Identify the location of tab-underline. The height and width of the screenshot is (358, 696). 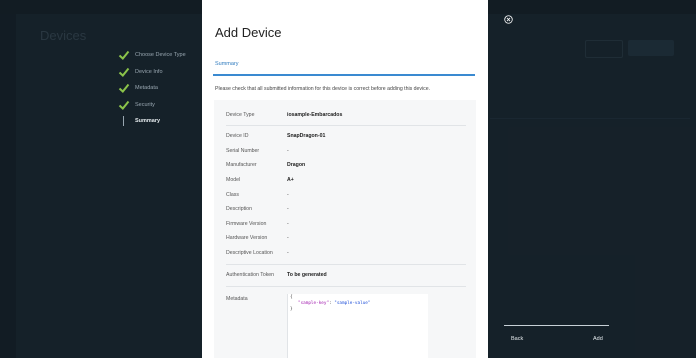
(344, 75).